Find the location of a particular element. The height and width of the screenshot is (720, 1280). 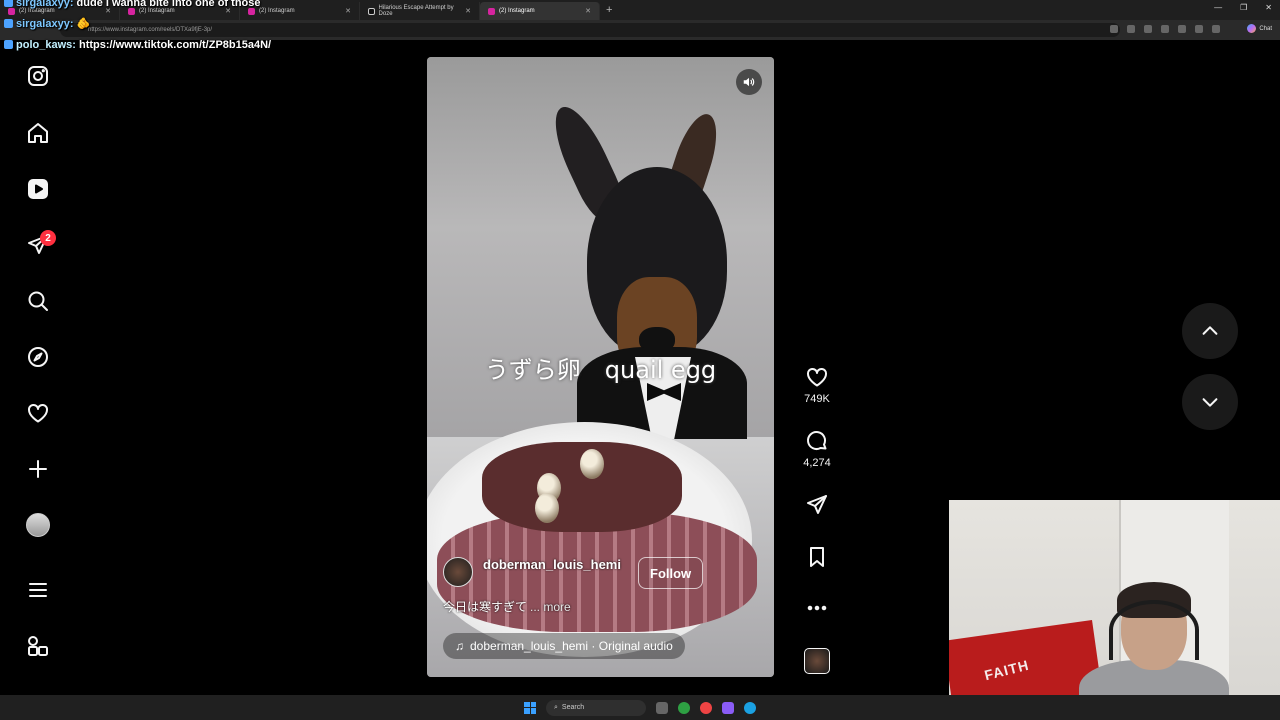

headset is located at coordinates (1154, 630).